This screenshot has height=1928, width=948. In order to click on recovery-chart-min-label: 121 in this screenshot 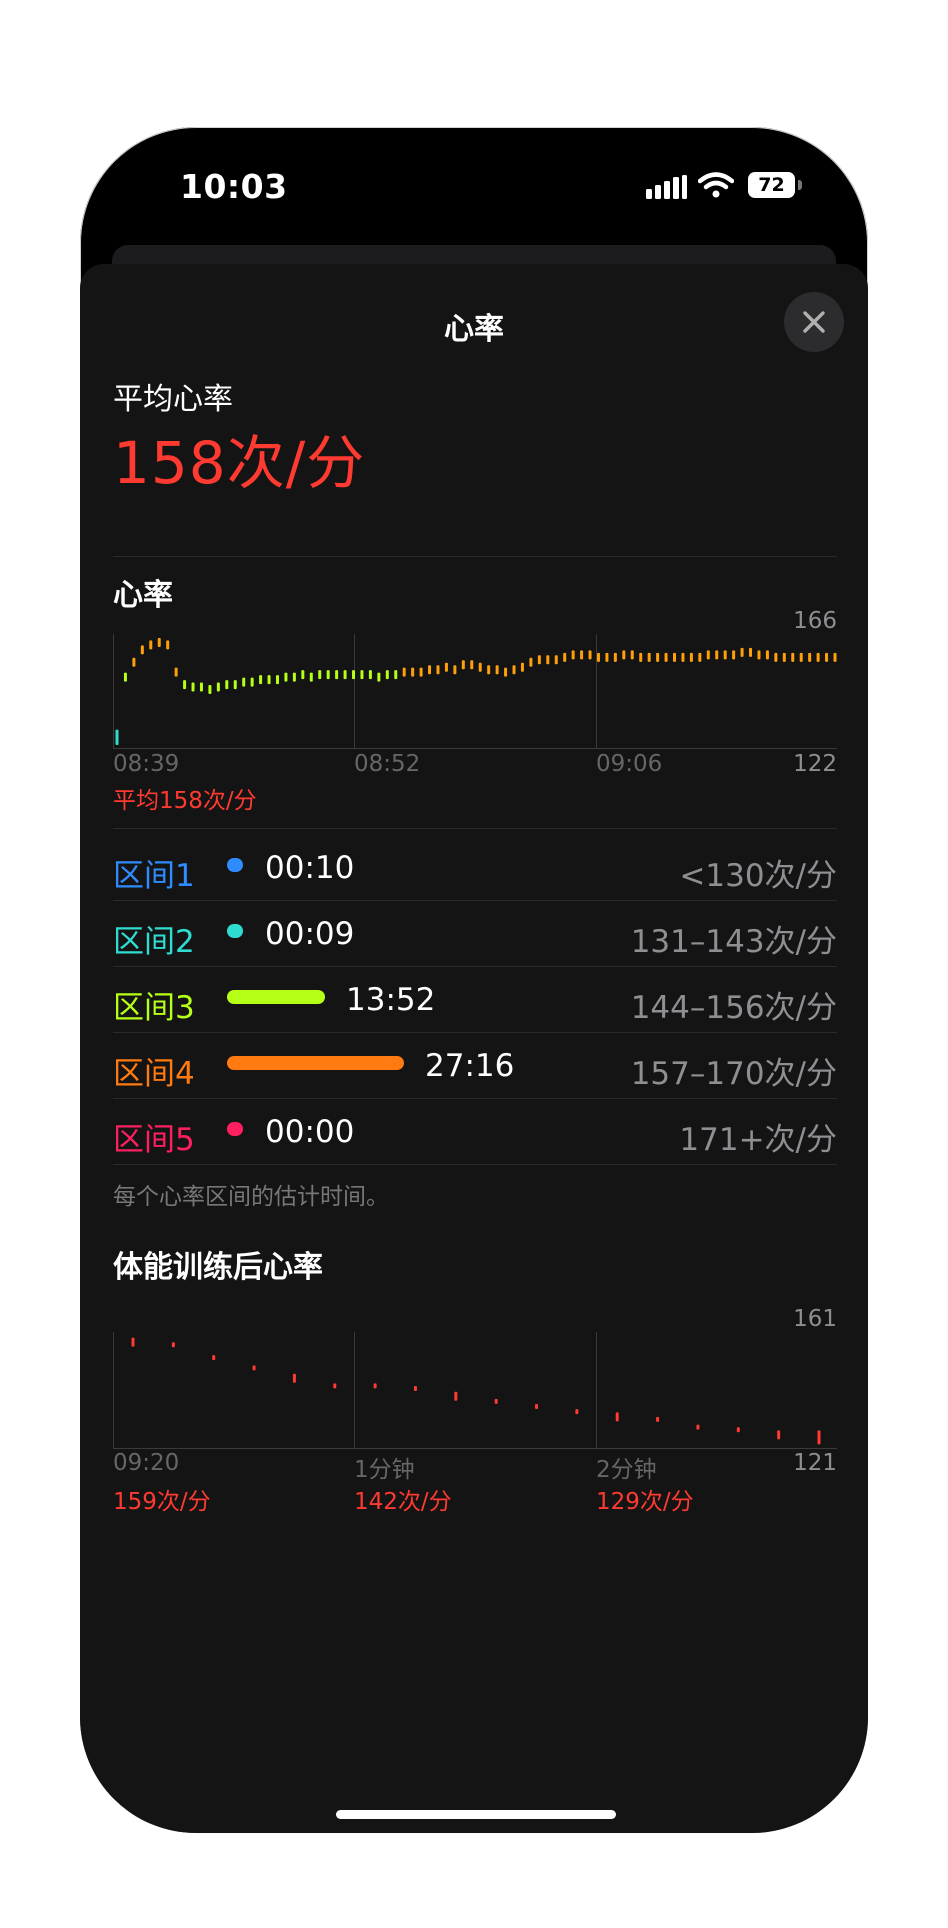, I will do `click(815, 1463)`.